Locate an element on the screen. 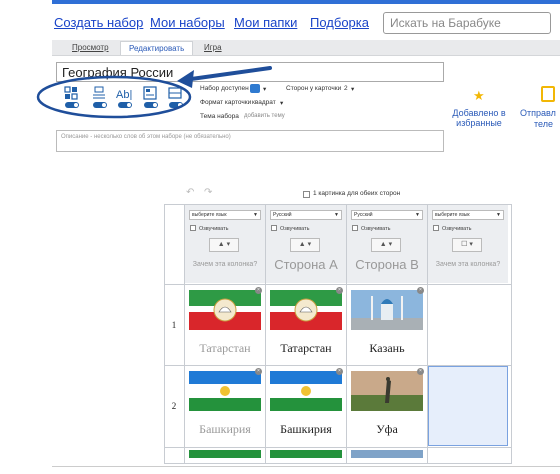  tab-game: Игра is located at coordinates (213, 48).